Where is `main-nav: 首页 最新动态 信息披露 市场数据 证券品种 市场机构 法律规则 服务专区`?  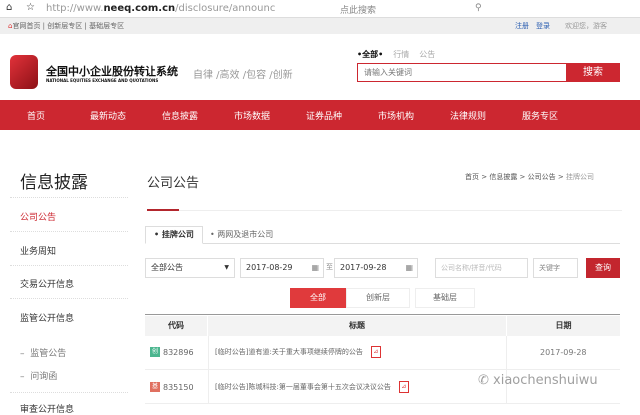 main-nav: 首页 最新动态 信息披露 市场数据 证券品种 市场机构 法律规则 服务专区 is located at coordinates (320, 115).